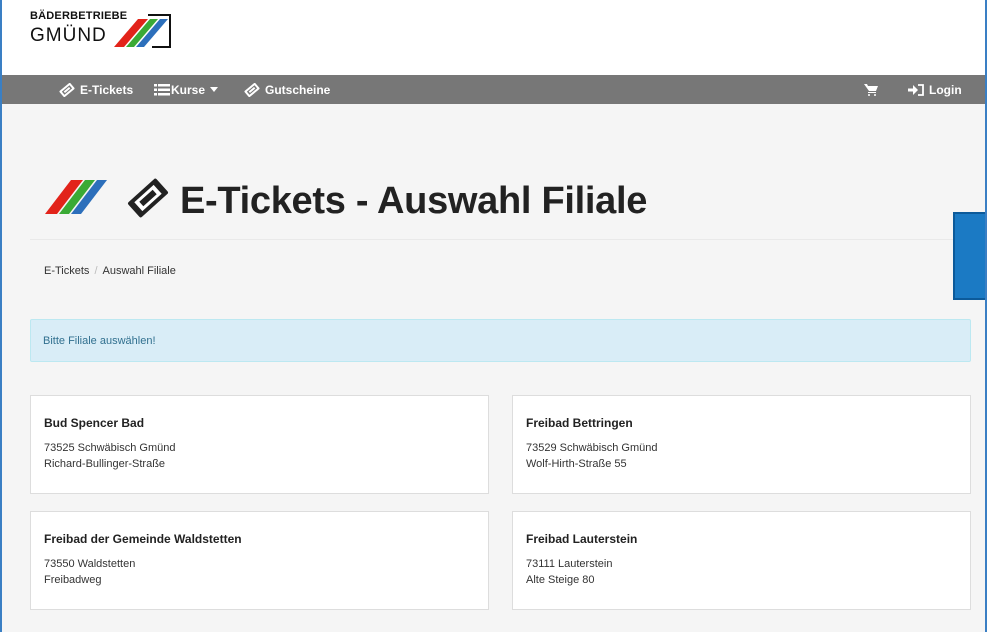 The width and height of the screenshot is (987, 632). Describe the element at coordinates (73, 580) in the screenshot. I see `branch-street: Freibadweg` at that location.